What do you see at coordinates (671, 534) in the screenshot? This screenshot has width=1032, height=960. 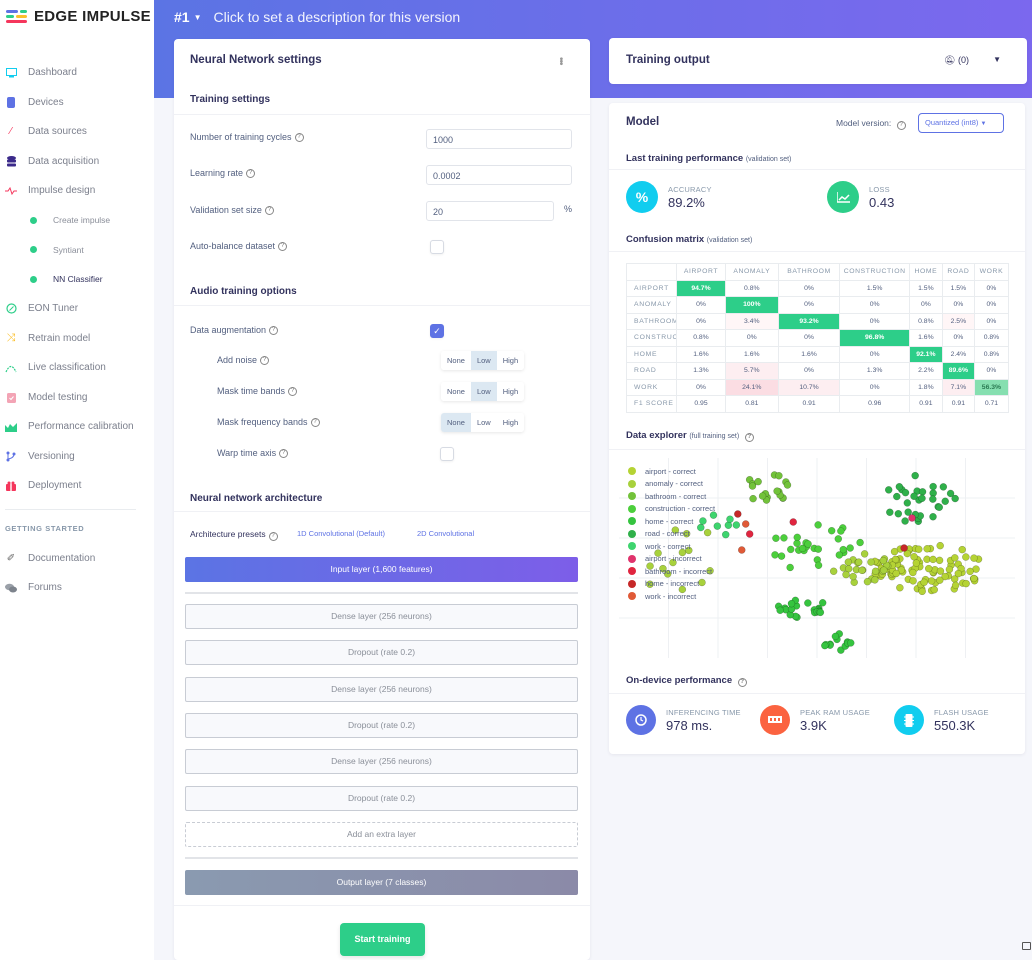 I see `legend-item: road - correct` at bounding box center [671, 534].